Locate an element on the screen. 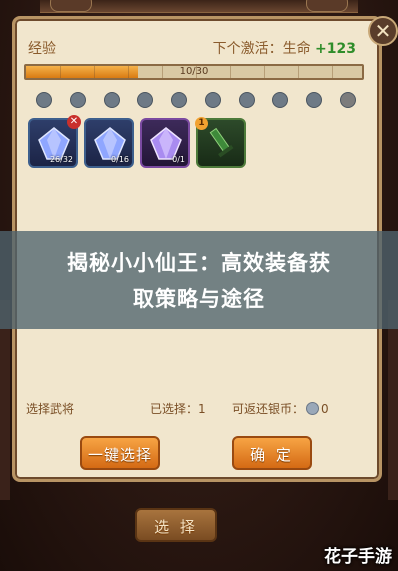 The height and width of the screenshot is (571, 398). exp-progress-text: 10/30 is located at coordinates (194, 71).